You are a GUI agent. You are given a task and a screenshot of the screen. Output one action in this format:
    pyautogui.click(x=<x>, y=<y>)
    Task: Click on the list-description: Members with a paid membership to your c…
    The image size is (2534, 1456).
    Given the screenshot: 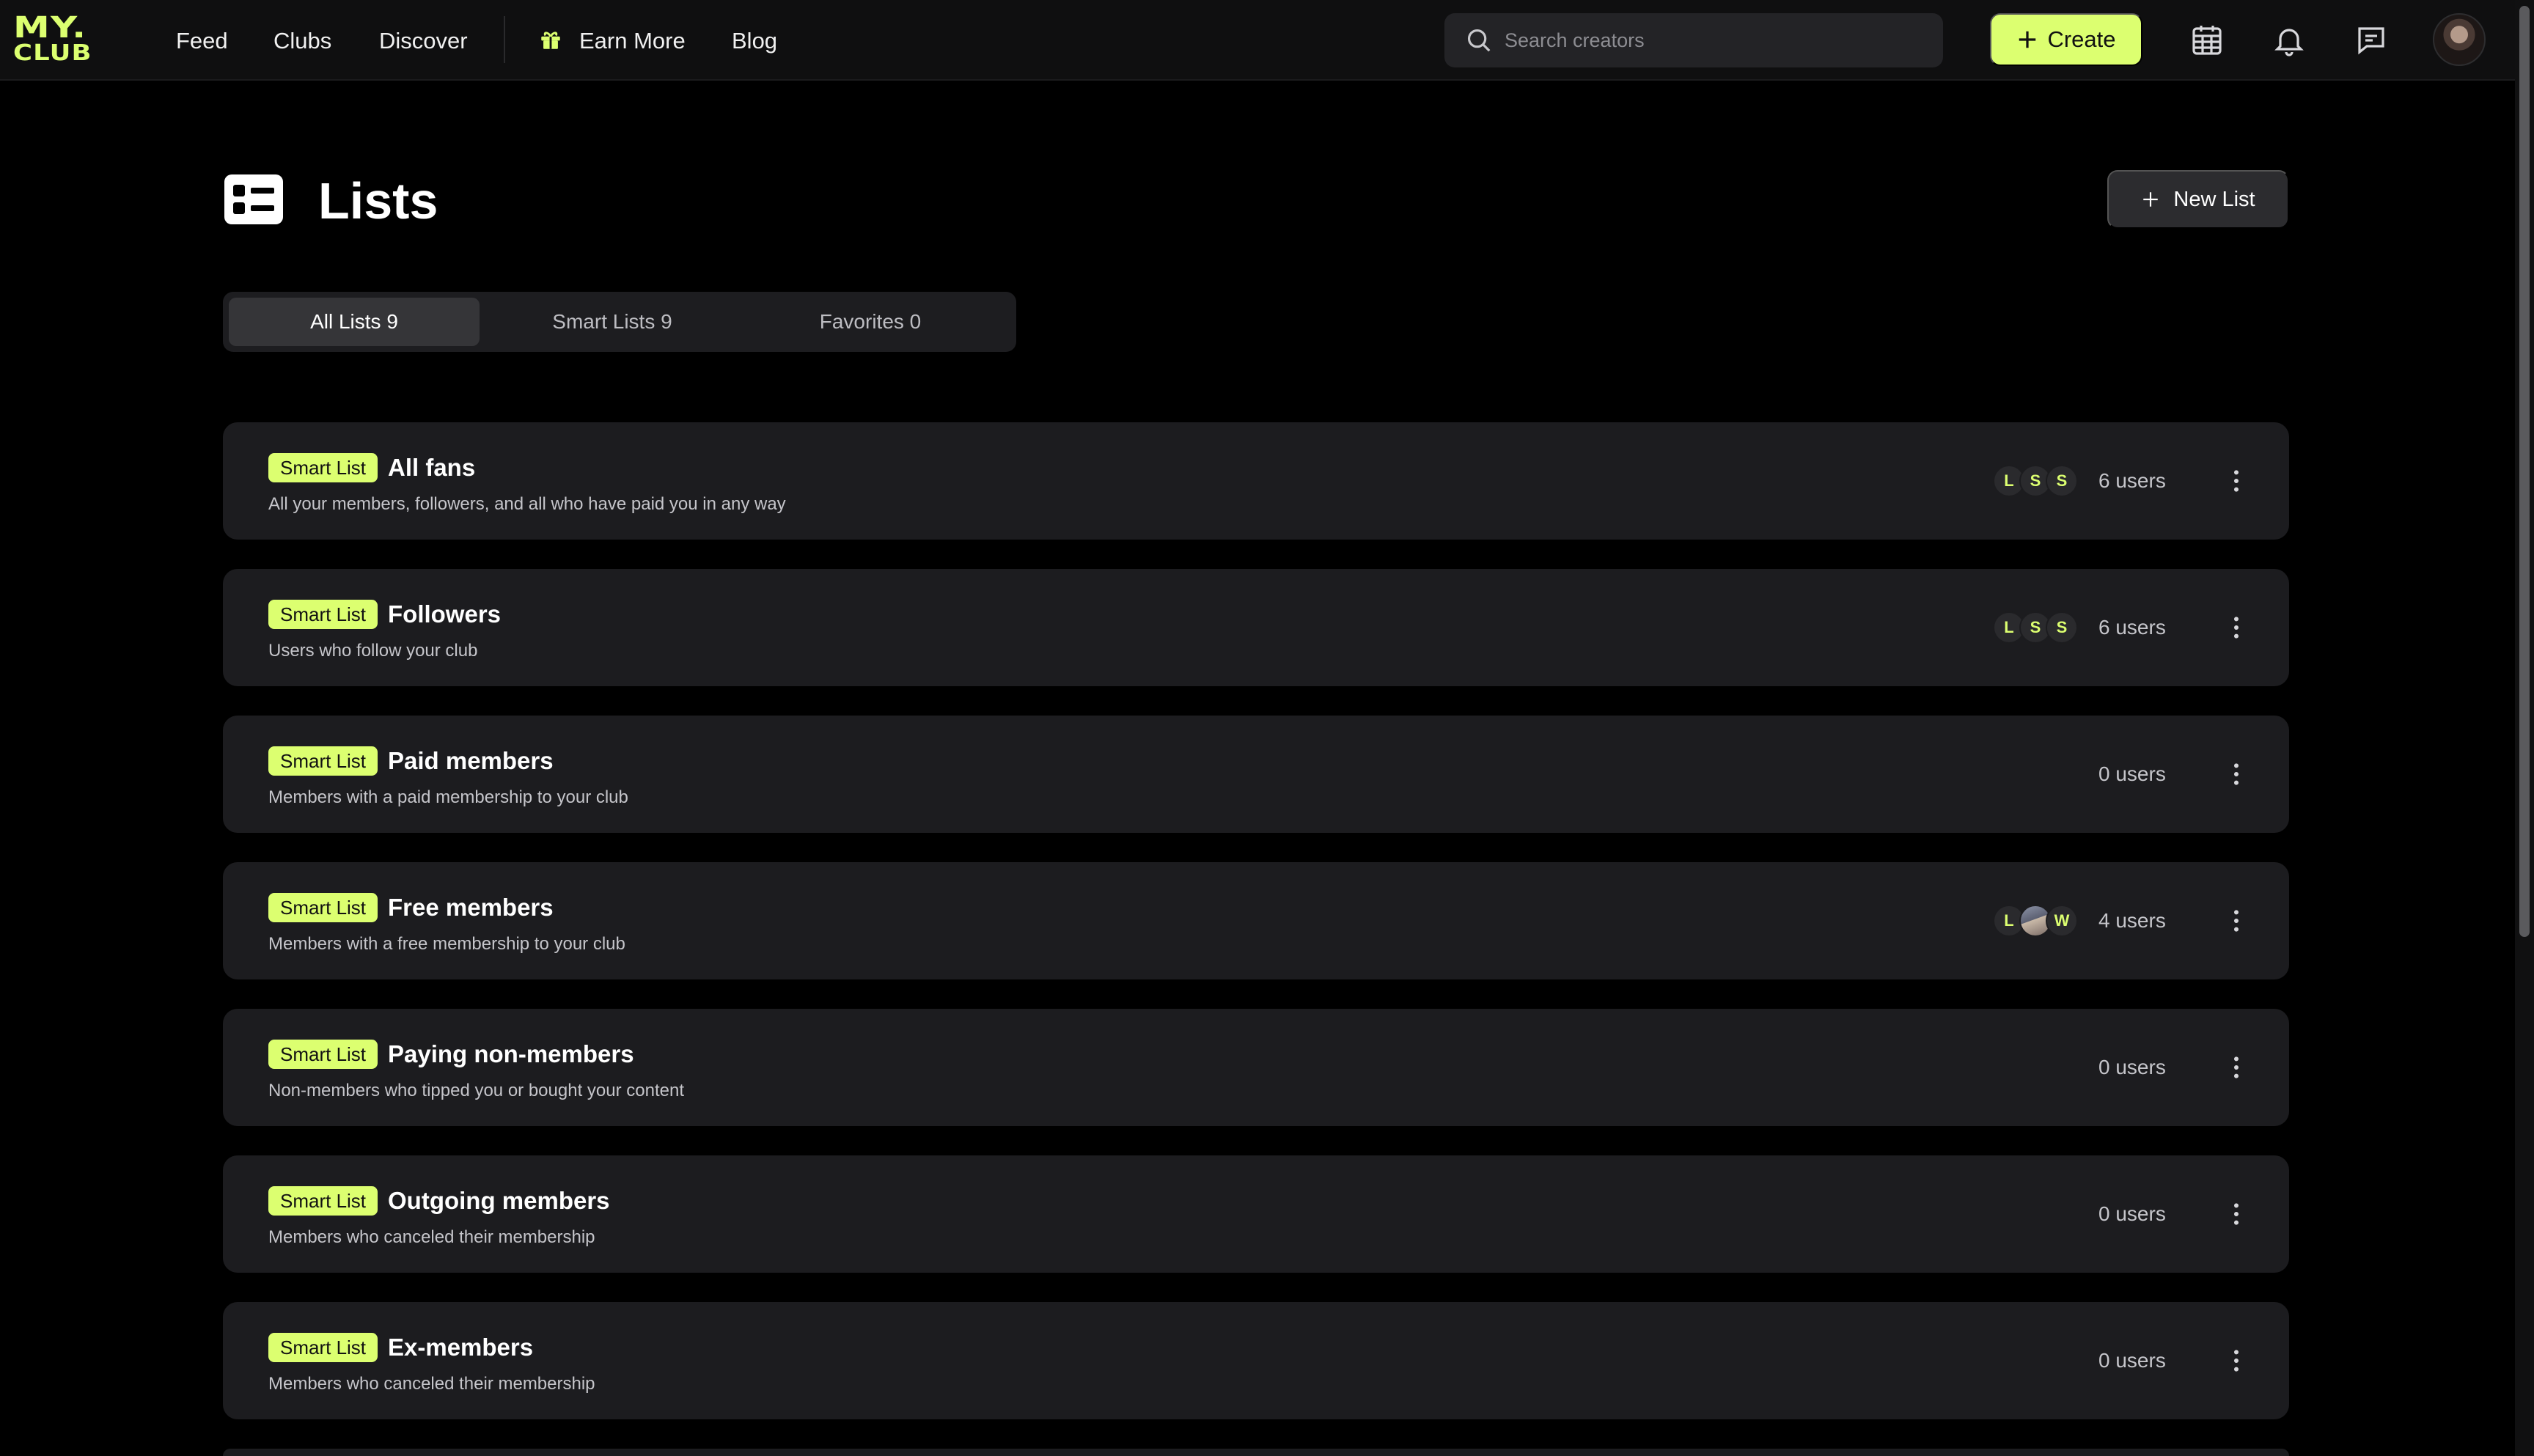 What is the action you would take?
    pyautogui.click(x=448, y=797)
    